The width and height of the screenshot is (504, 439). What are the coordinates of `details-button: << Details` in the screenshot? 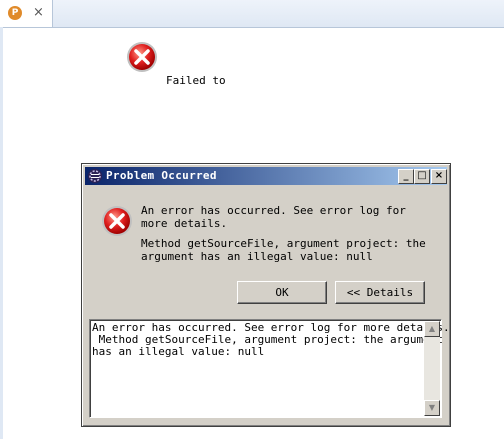 It's located at (380, 292).